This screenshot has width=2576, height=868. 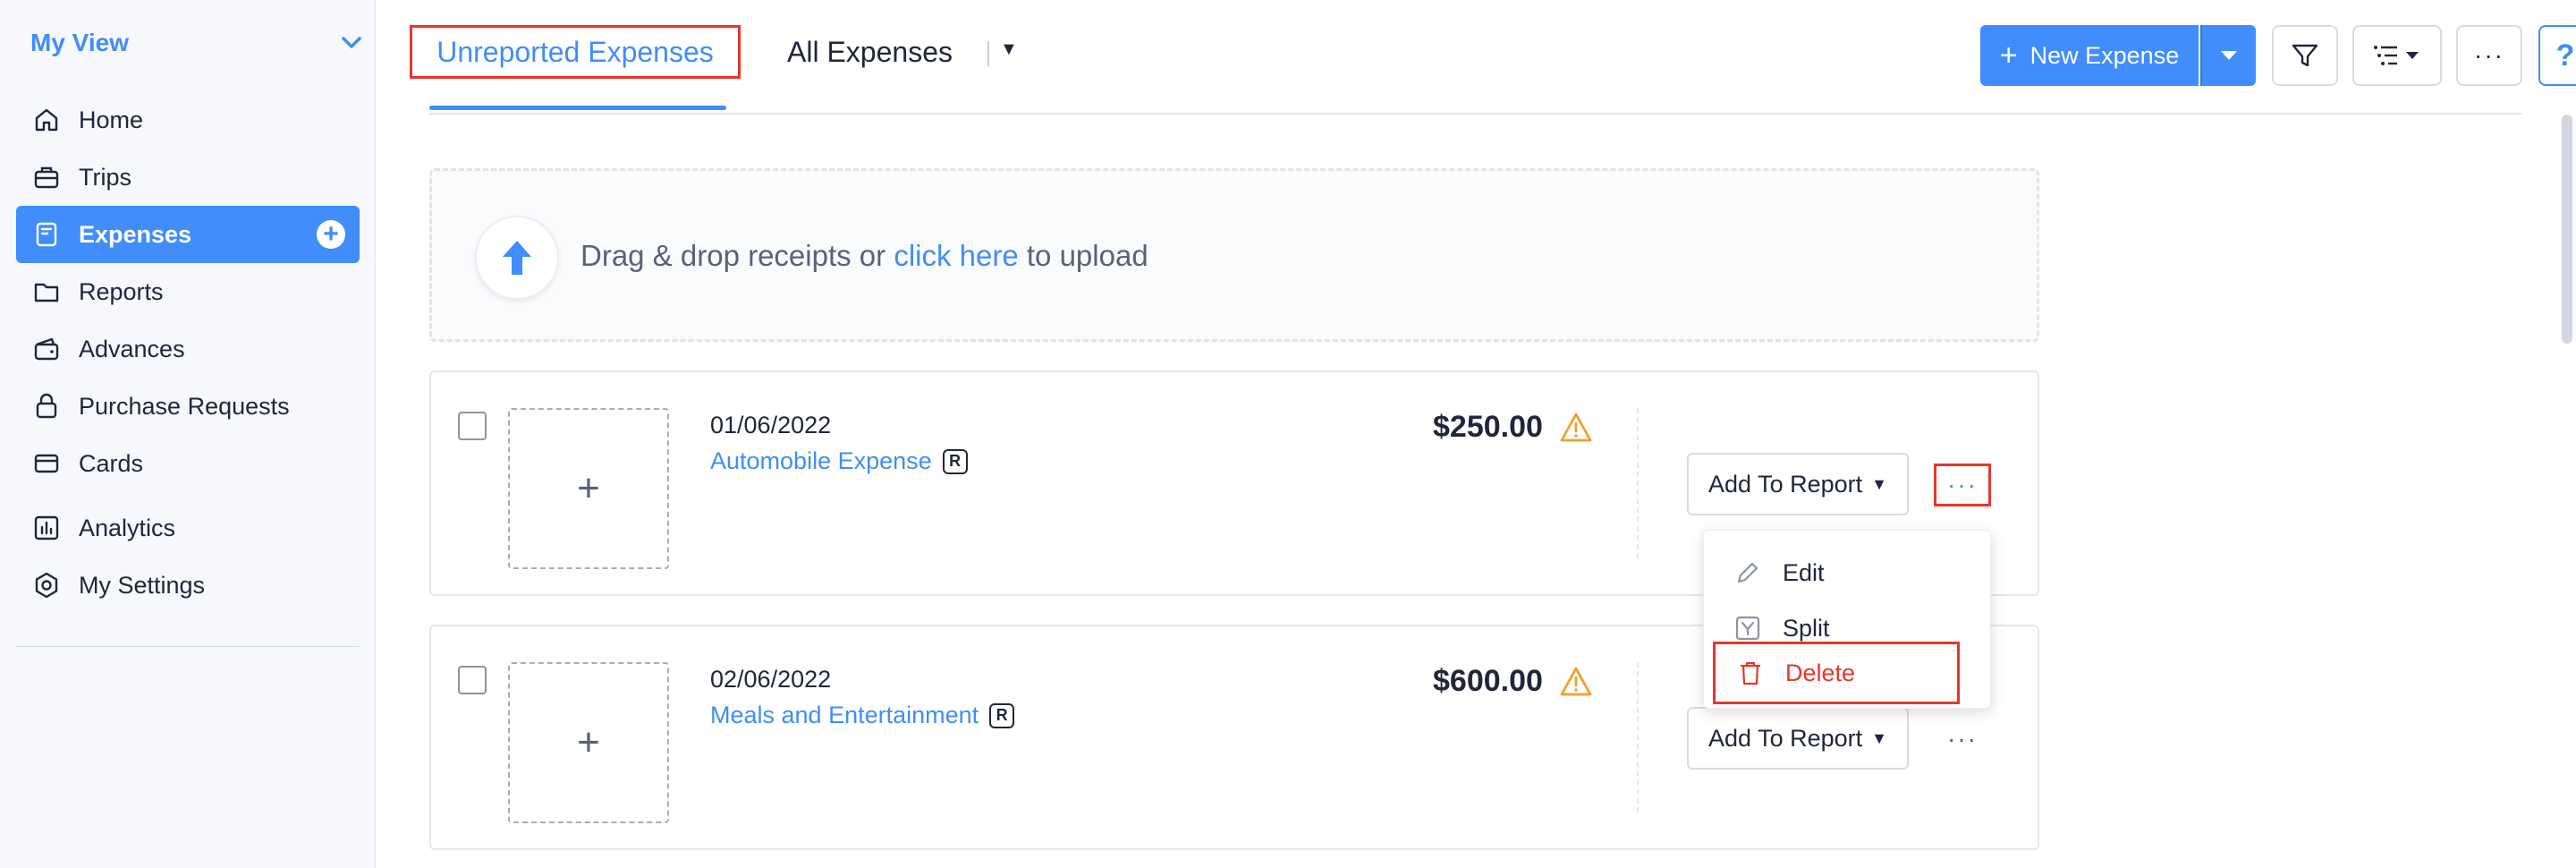 What do you see at coordinates (121, 291) in the screenshot?
I see `sidebar-item-label: Reports` at bounding box center [121, 291].